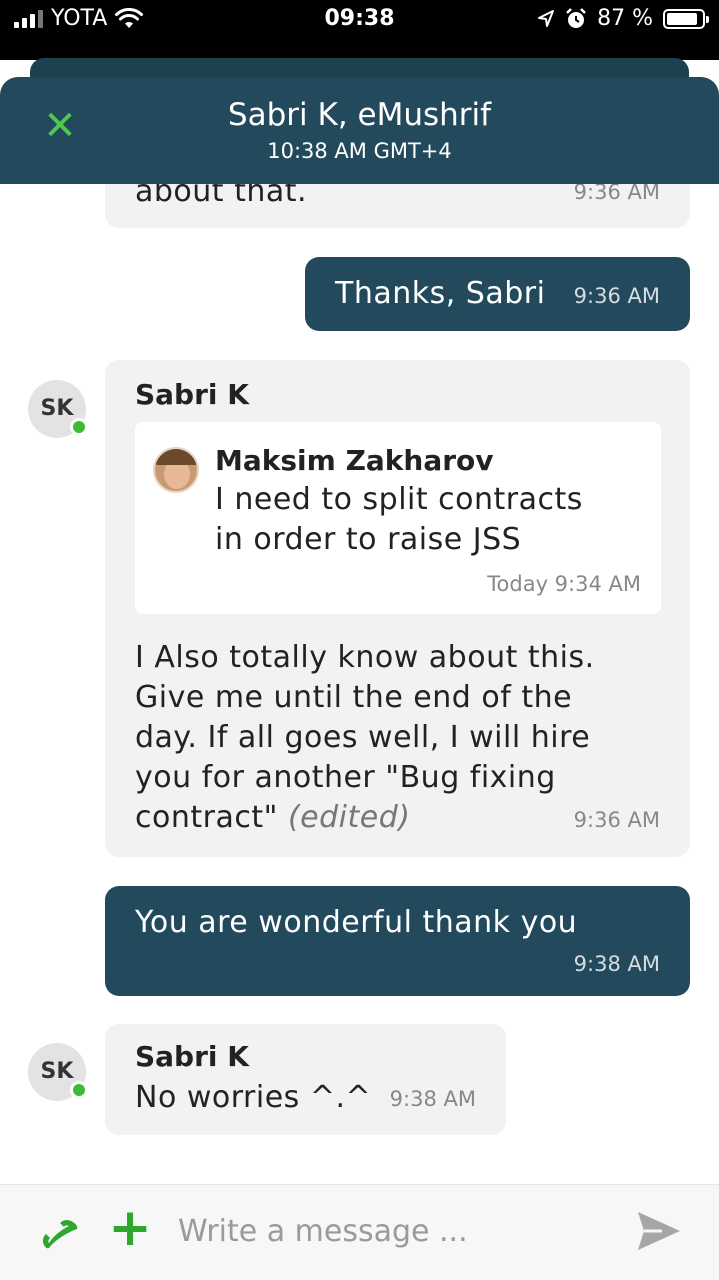 This screenshot has width=719, height=1280. What do you see at coordinates (176, 470) in the screenshot?
I see `quoted-author-avatar` at bounding box center [176, 470].